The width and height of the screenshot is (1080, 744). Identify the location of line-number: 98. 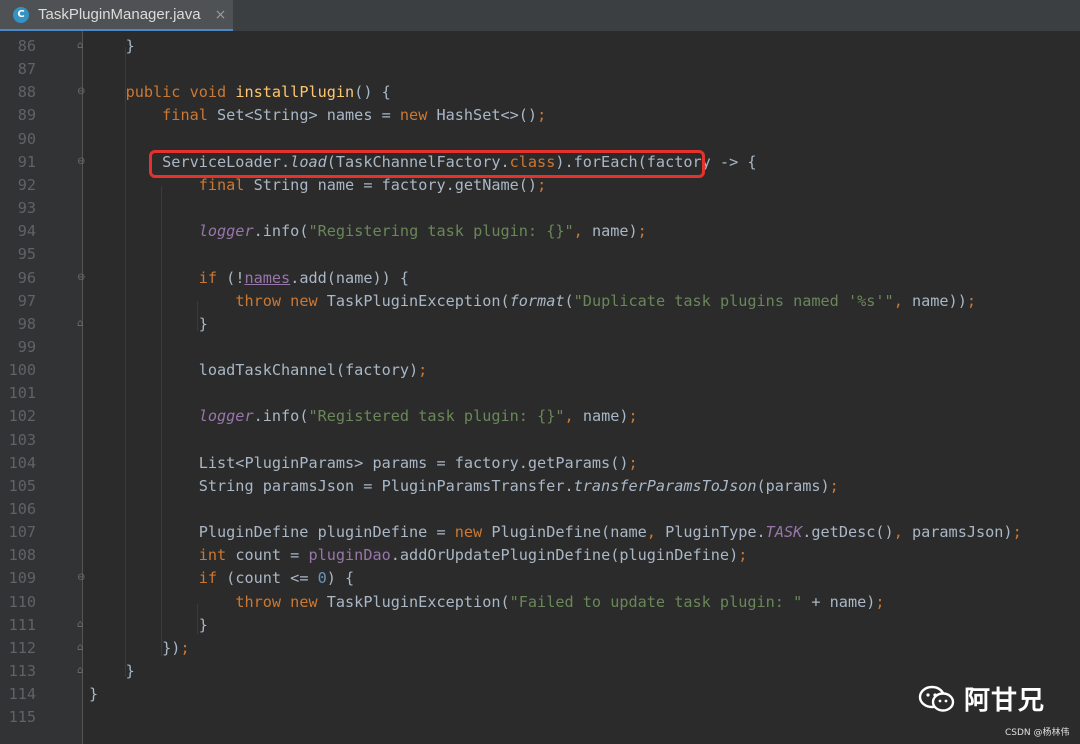
(26, 323).